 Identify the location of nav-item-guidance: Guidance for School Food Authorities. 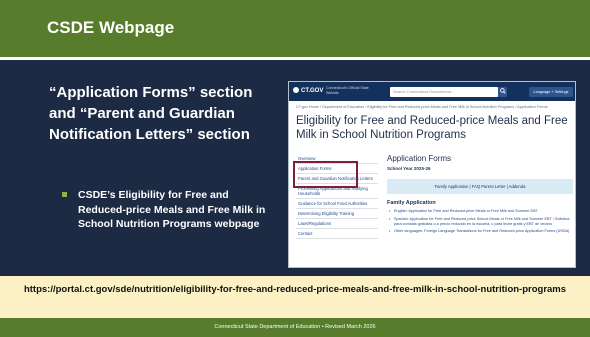
(337, 204).